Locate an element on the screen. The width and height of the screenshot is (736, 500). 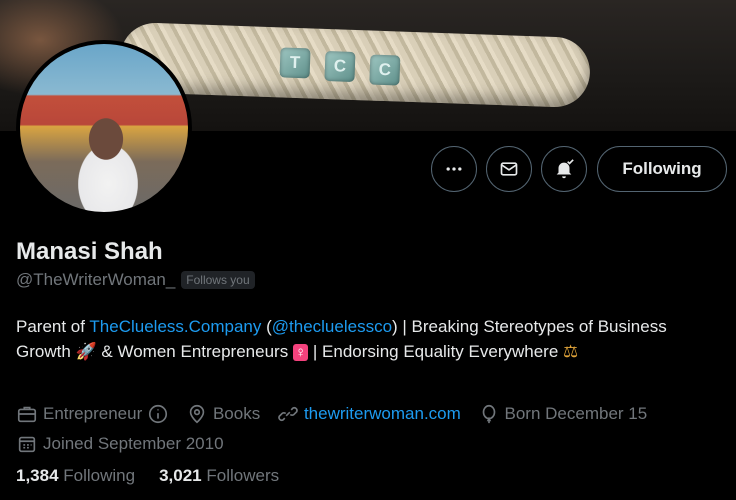
following-stat: 1,384 Following is located at coordinates (75, 476).